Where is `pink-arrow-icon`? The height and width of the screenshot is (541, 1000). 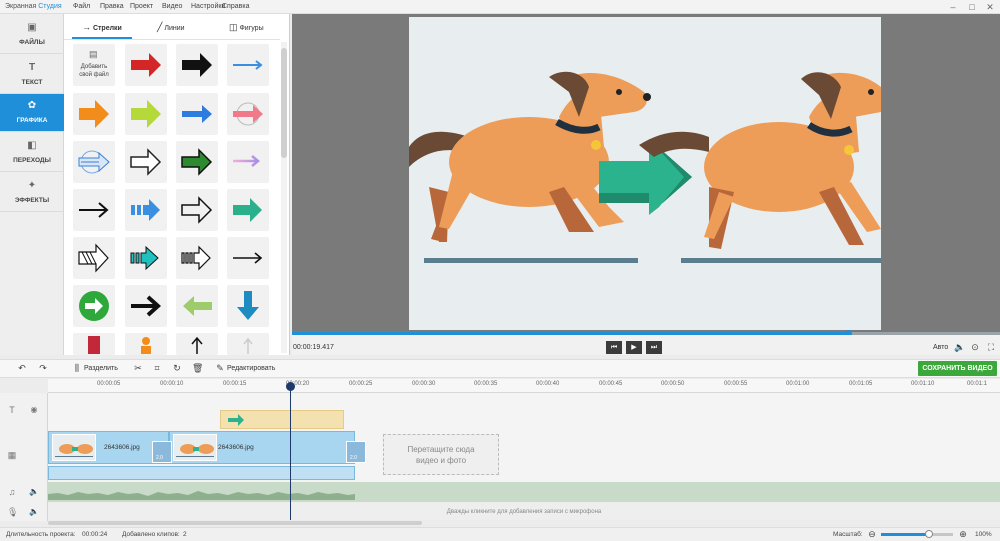 pink-arrow-icon is located at coordinates (248, 114).